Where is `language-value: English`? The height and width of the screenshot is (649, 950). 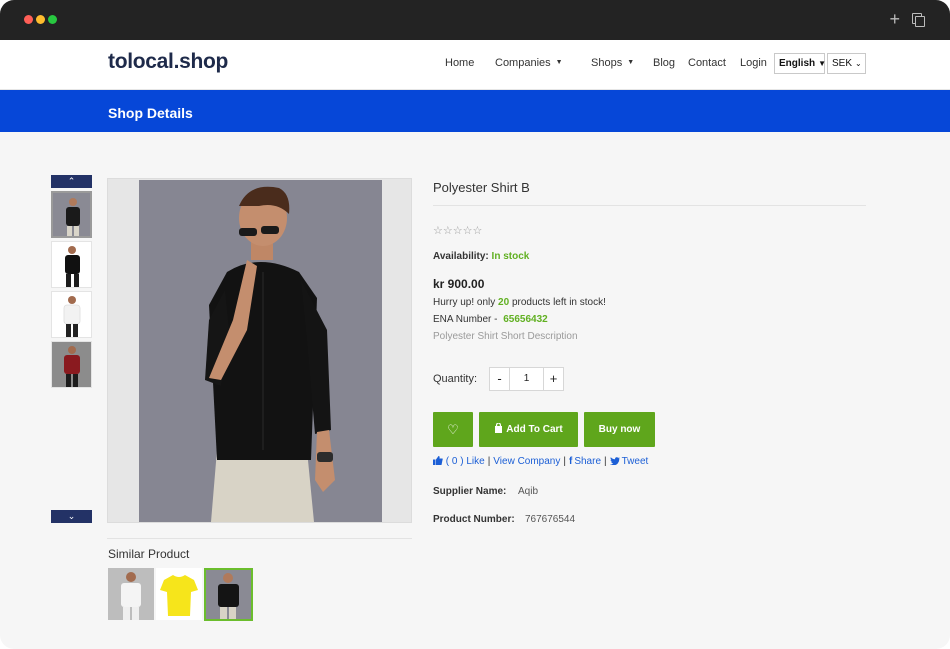 language-value: English is located at coordinates (797, 63).